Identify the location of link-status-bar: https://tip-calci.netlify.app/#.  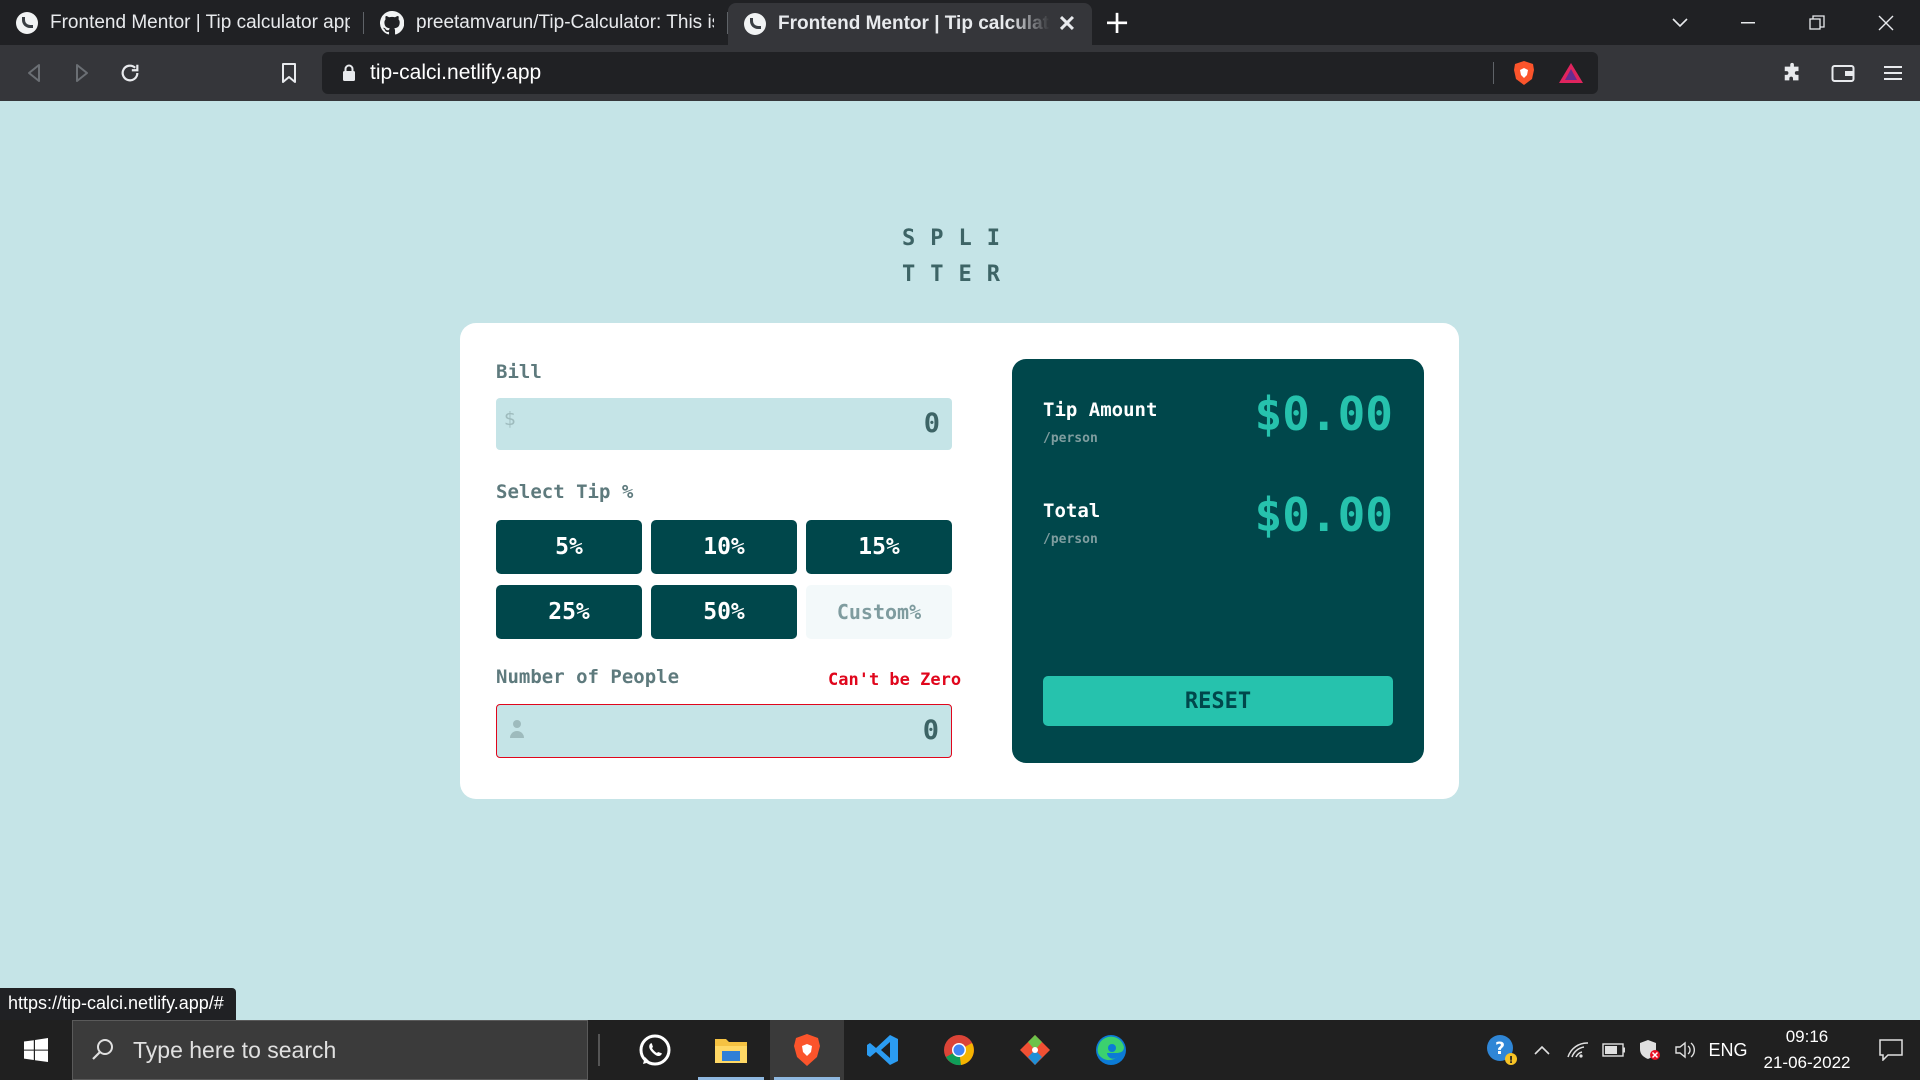
(118, 1004).